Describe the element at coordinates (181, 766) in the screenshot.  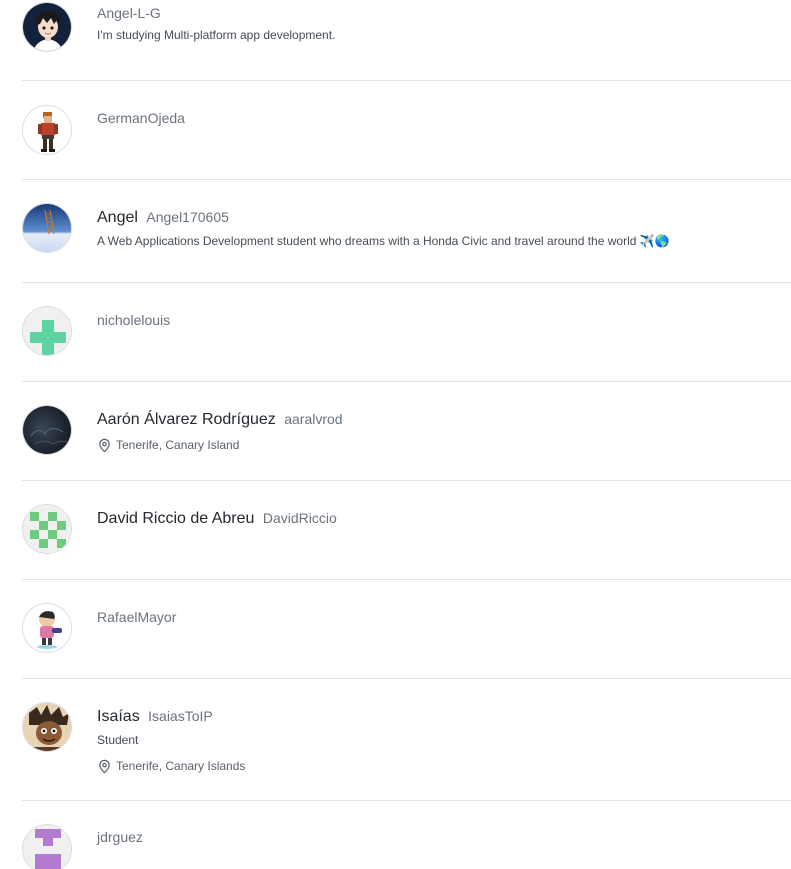
I see `user-location-text: Tenerife, Canary Islands` at that location.